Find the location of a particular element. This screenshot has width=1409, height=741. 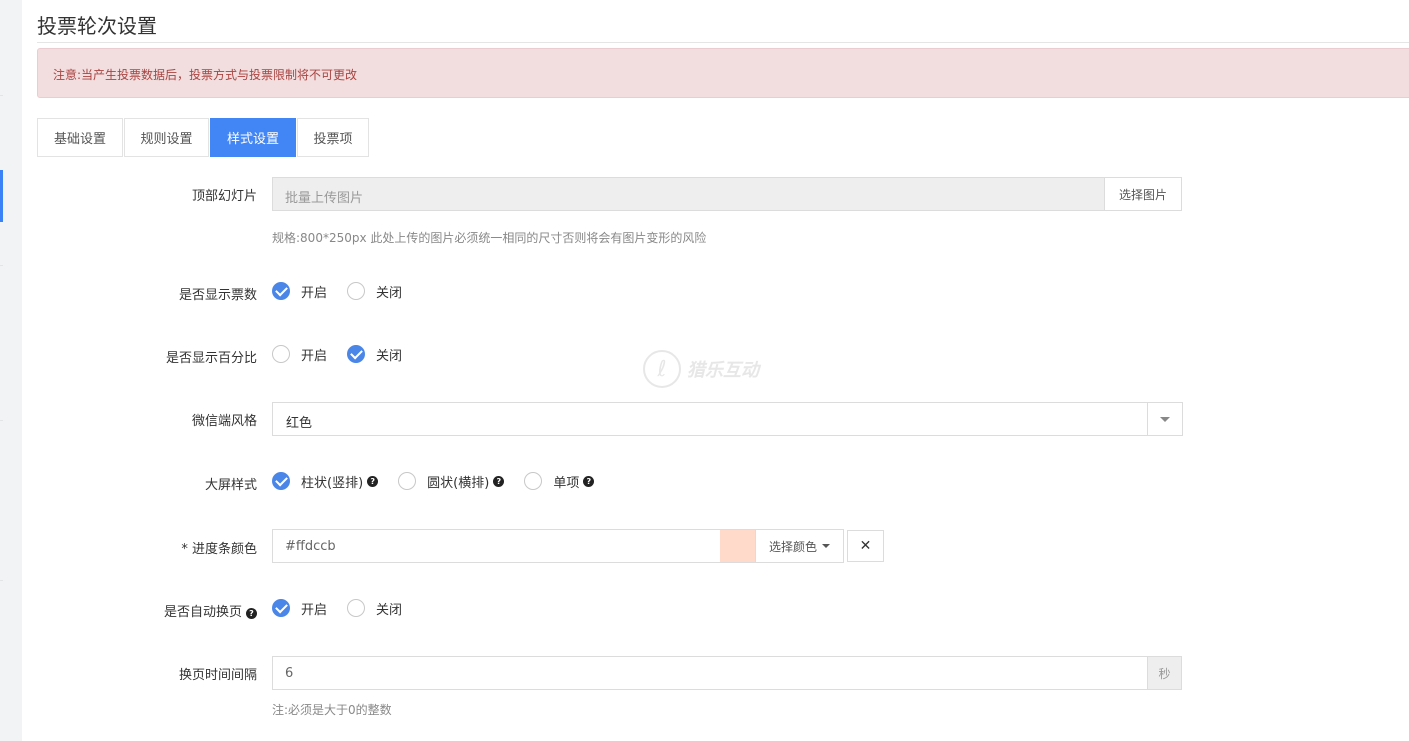

slideshow-label: 顶部幻灯片 is located at coordinates (224, 196).